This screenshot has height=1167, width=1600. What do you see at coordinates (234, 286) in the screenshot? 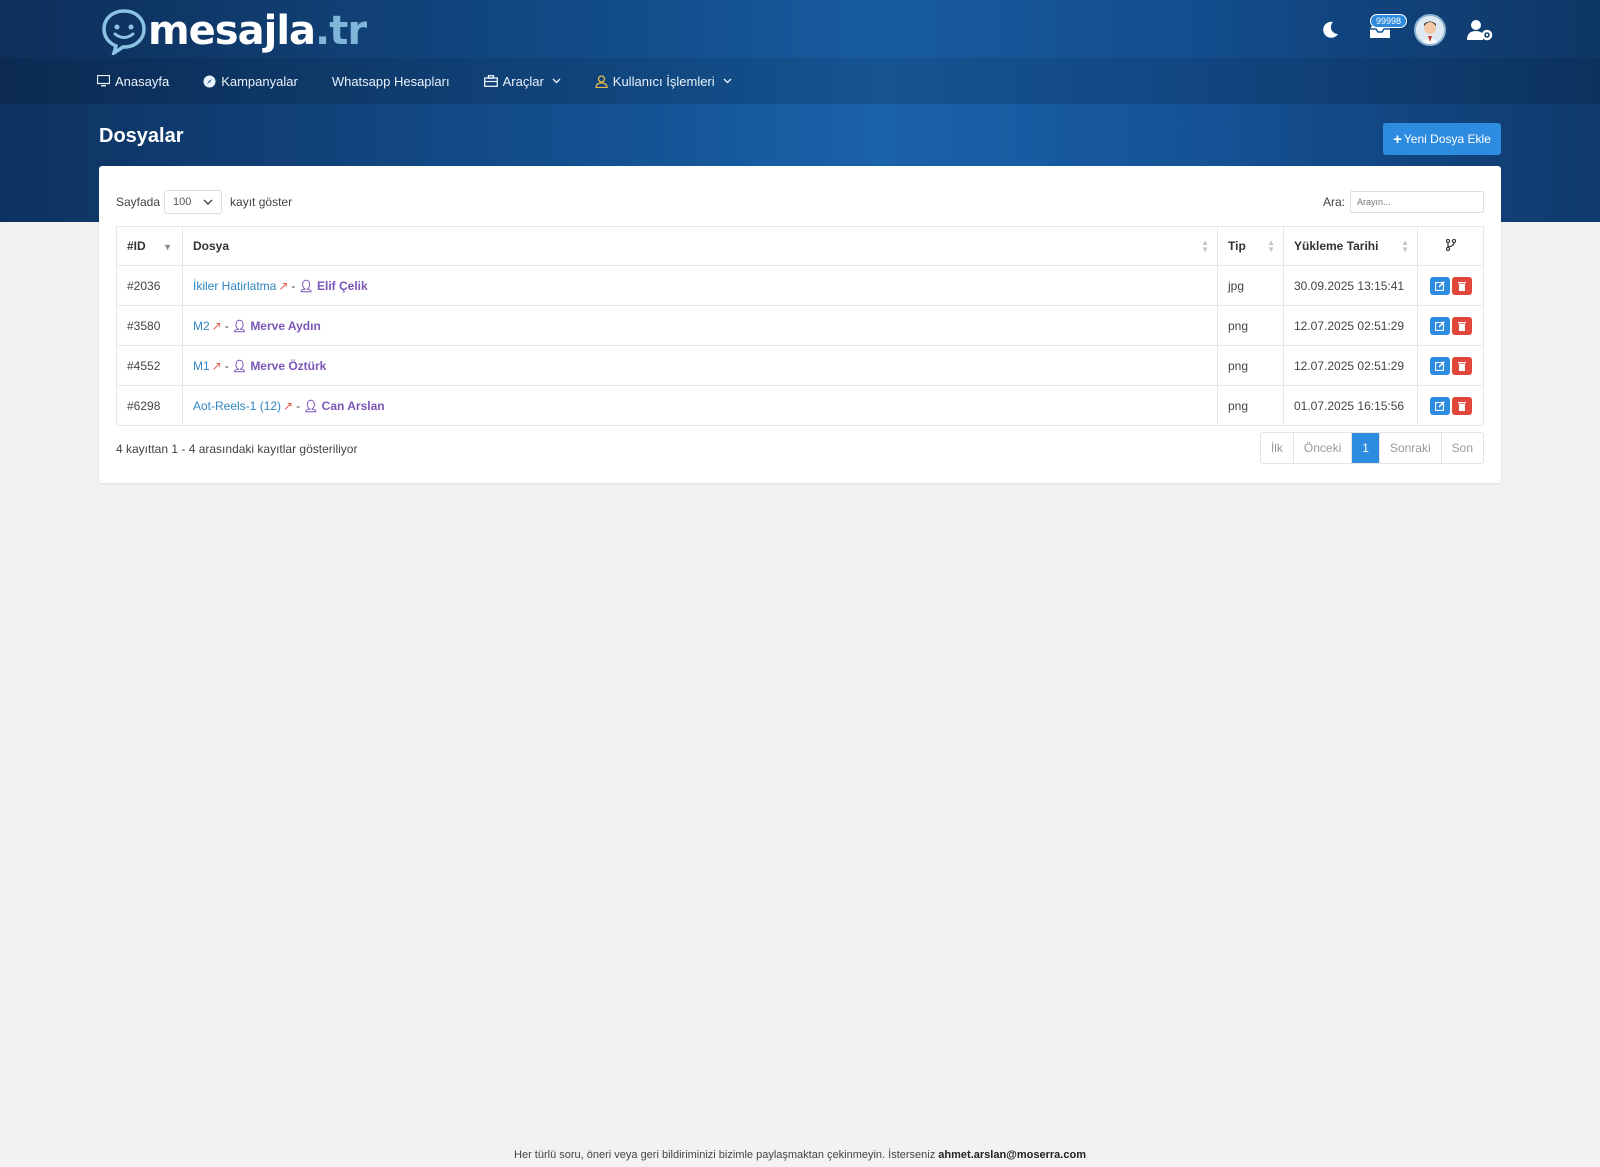
I see `file-link: İkiler Hatirlatma` at bounding box center [234, 286].